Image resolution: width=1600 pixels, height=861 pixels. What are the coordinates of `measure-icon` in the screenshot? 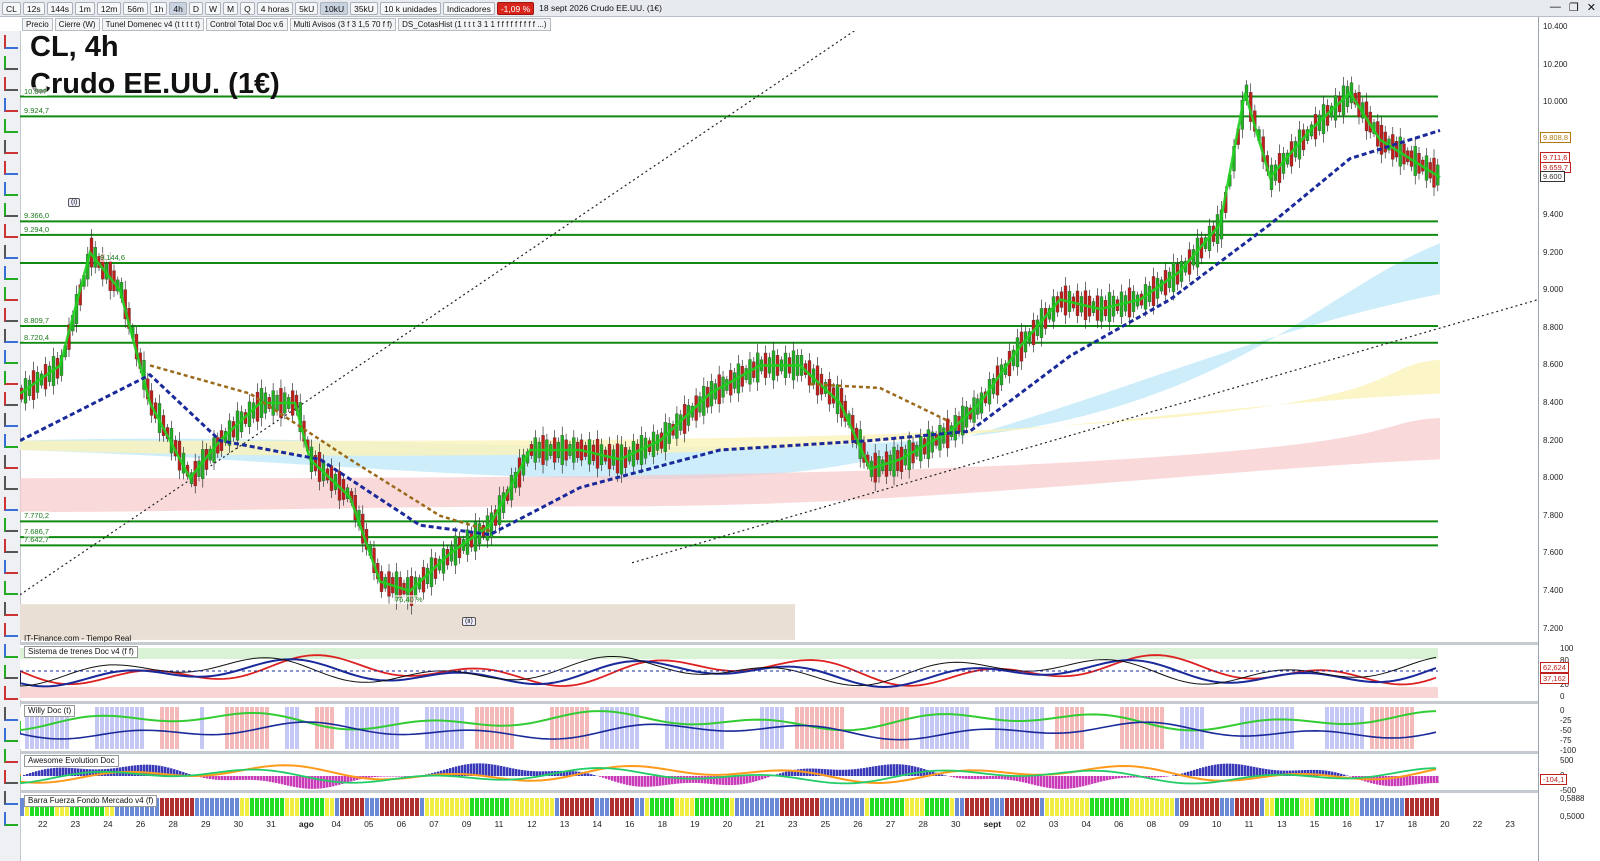 It's located at (11, 378).